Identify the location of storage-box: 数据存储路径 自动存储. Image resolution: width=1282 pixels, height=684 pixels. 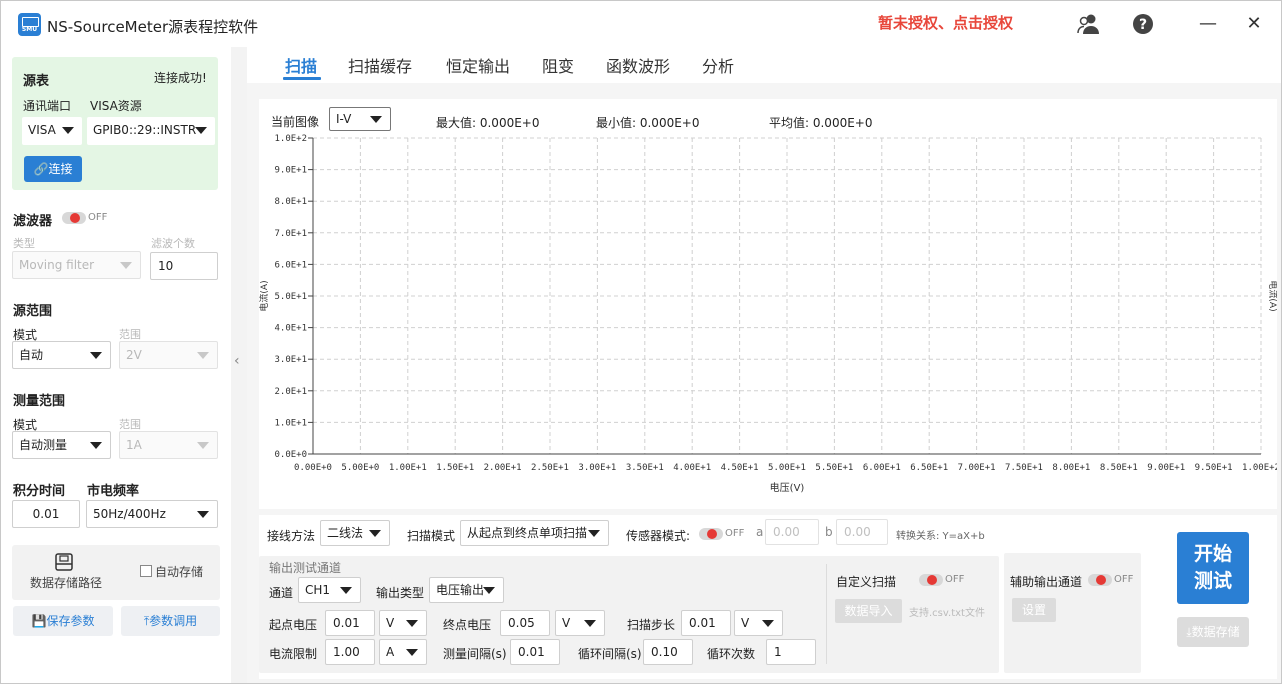
(116, 572).